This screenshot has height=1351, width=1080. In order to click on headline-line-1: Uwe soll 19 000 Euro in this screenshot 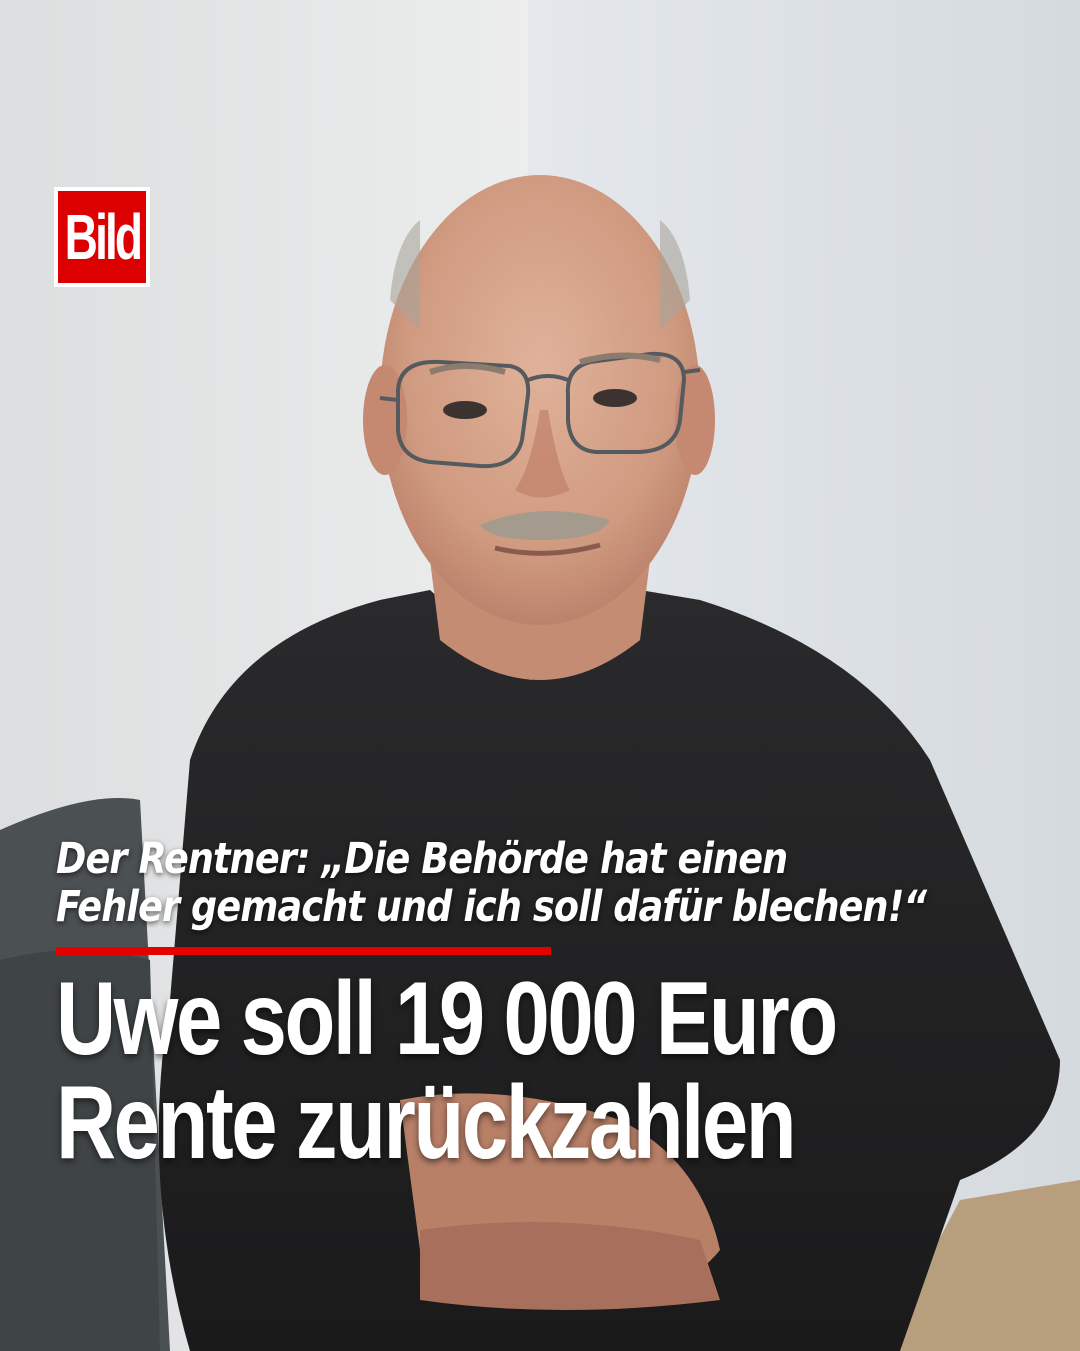, I will do `click(447, 1019)`.